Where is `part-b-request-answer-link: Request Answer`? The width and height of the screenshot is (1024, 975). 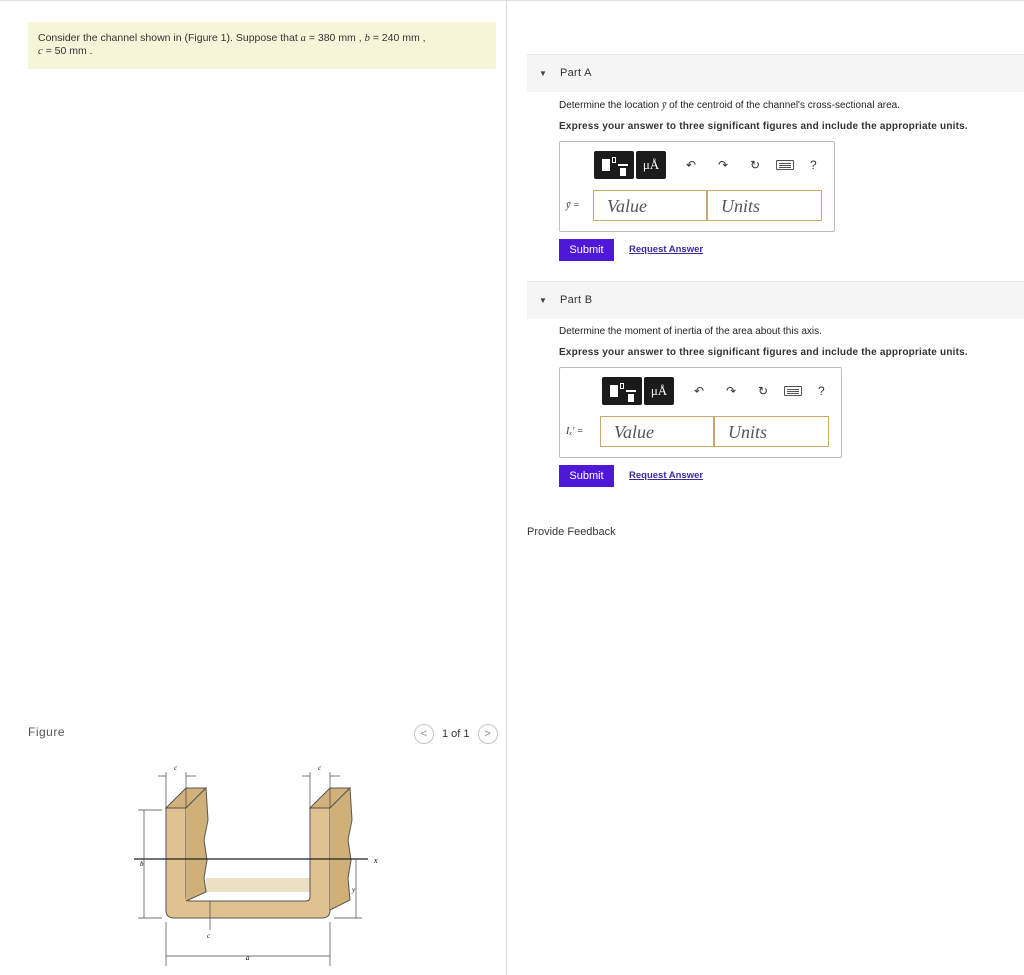
part-b-request-answer-link: Request Answer is located at coordinates (666, 475).